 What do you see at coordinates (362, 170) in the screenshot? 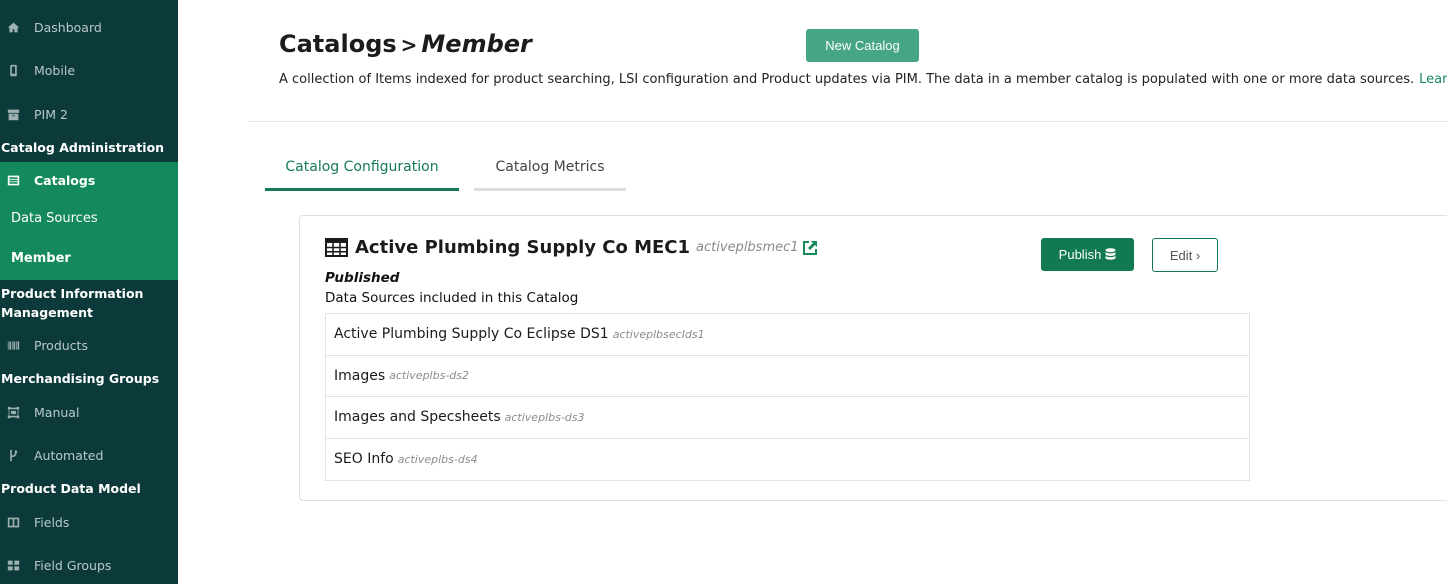
I see `tab-catalog-configuration: Catalog Configuration` at bounding box center [362, 170].